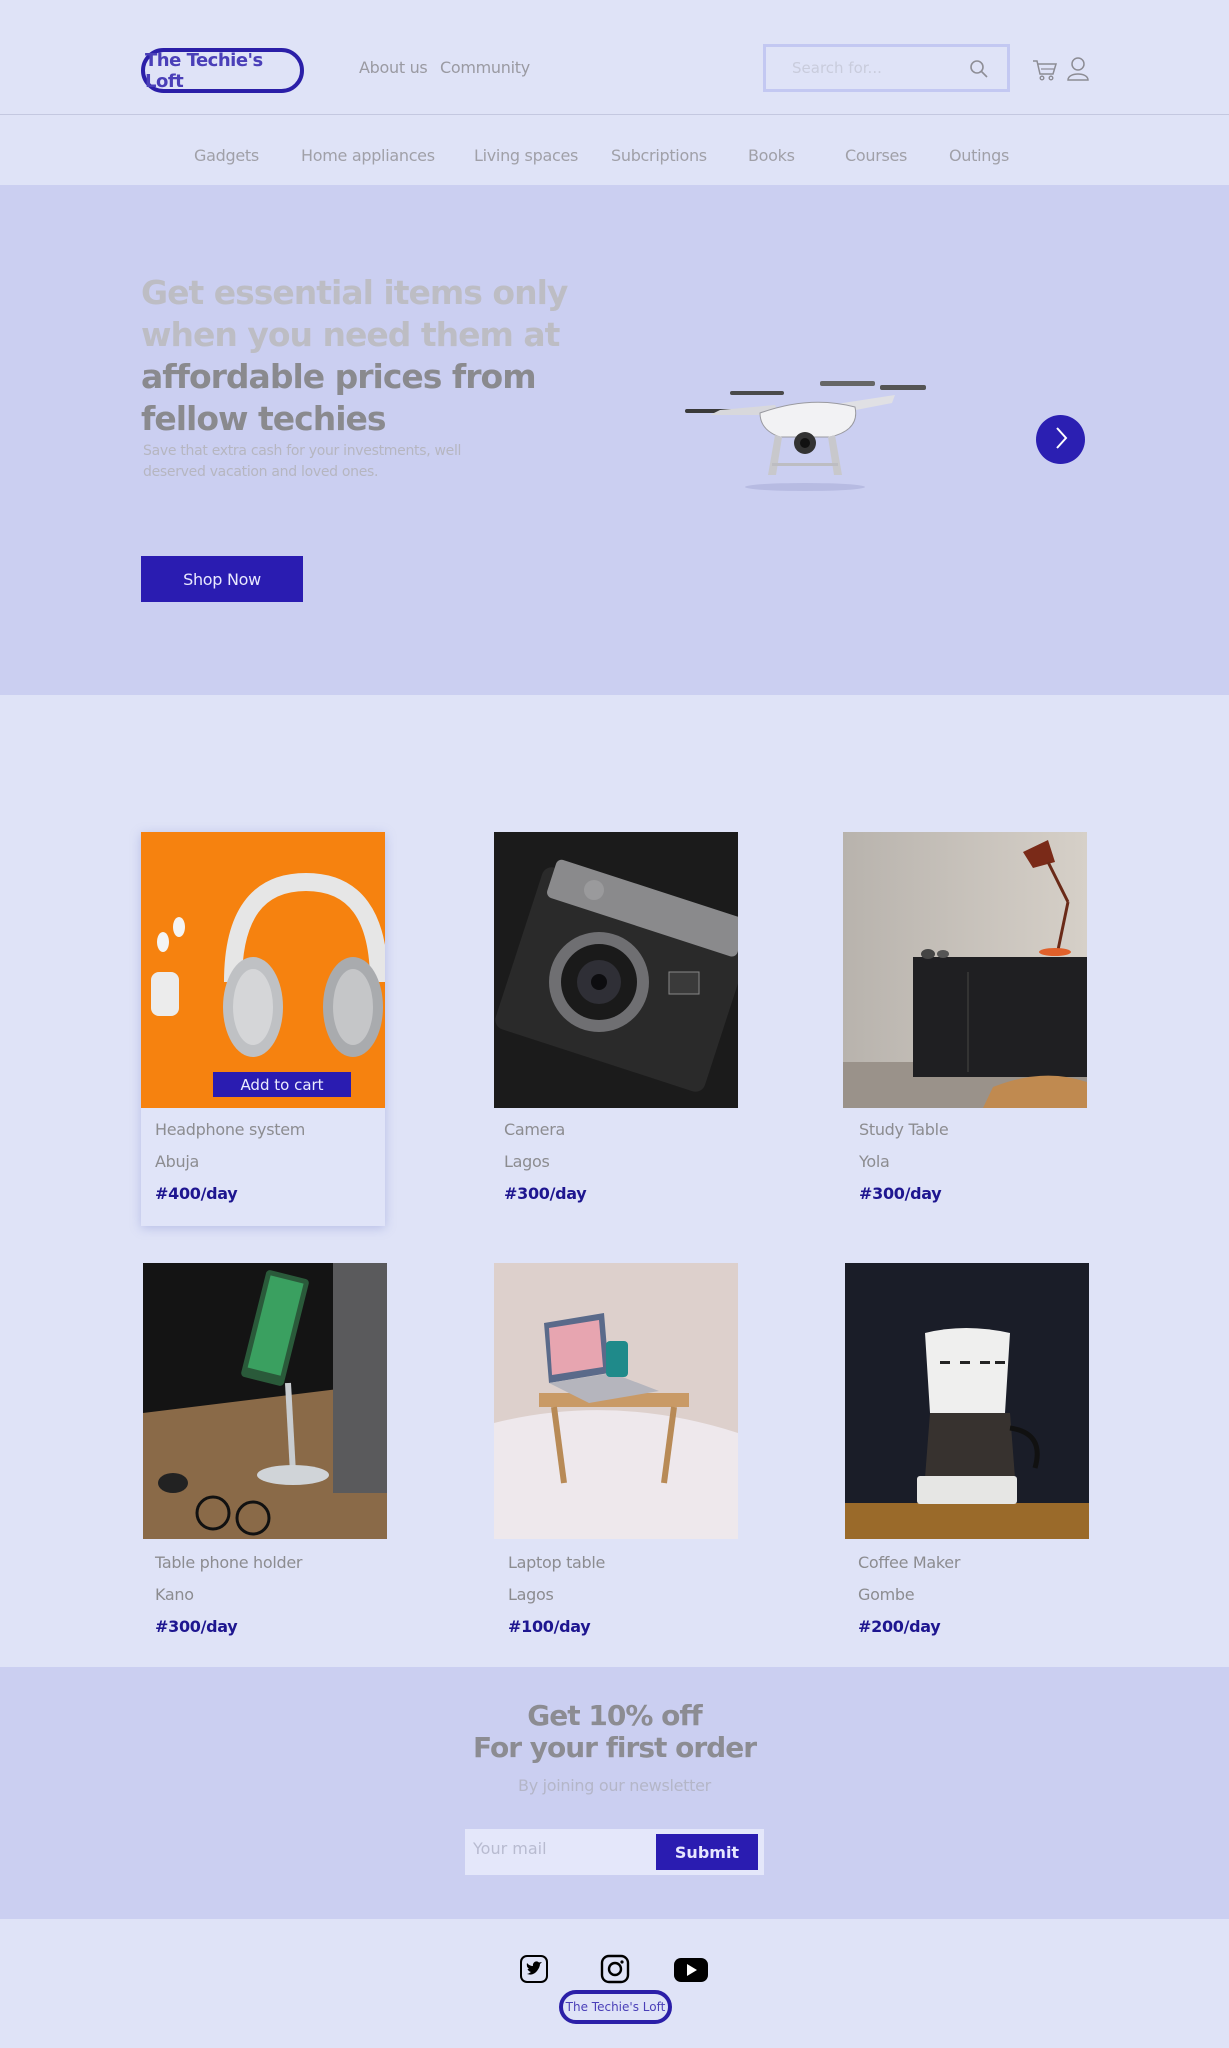  What do you see at coordinates (805, 437) in the screenshot?
I see `drone-image` at bounding box center [805, 437].